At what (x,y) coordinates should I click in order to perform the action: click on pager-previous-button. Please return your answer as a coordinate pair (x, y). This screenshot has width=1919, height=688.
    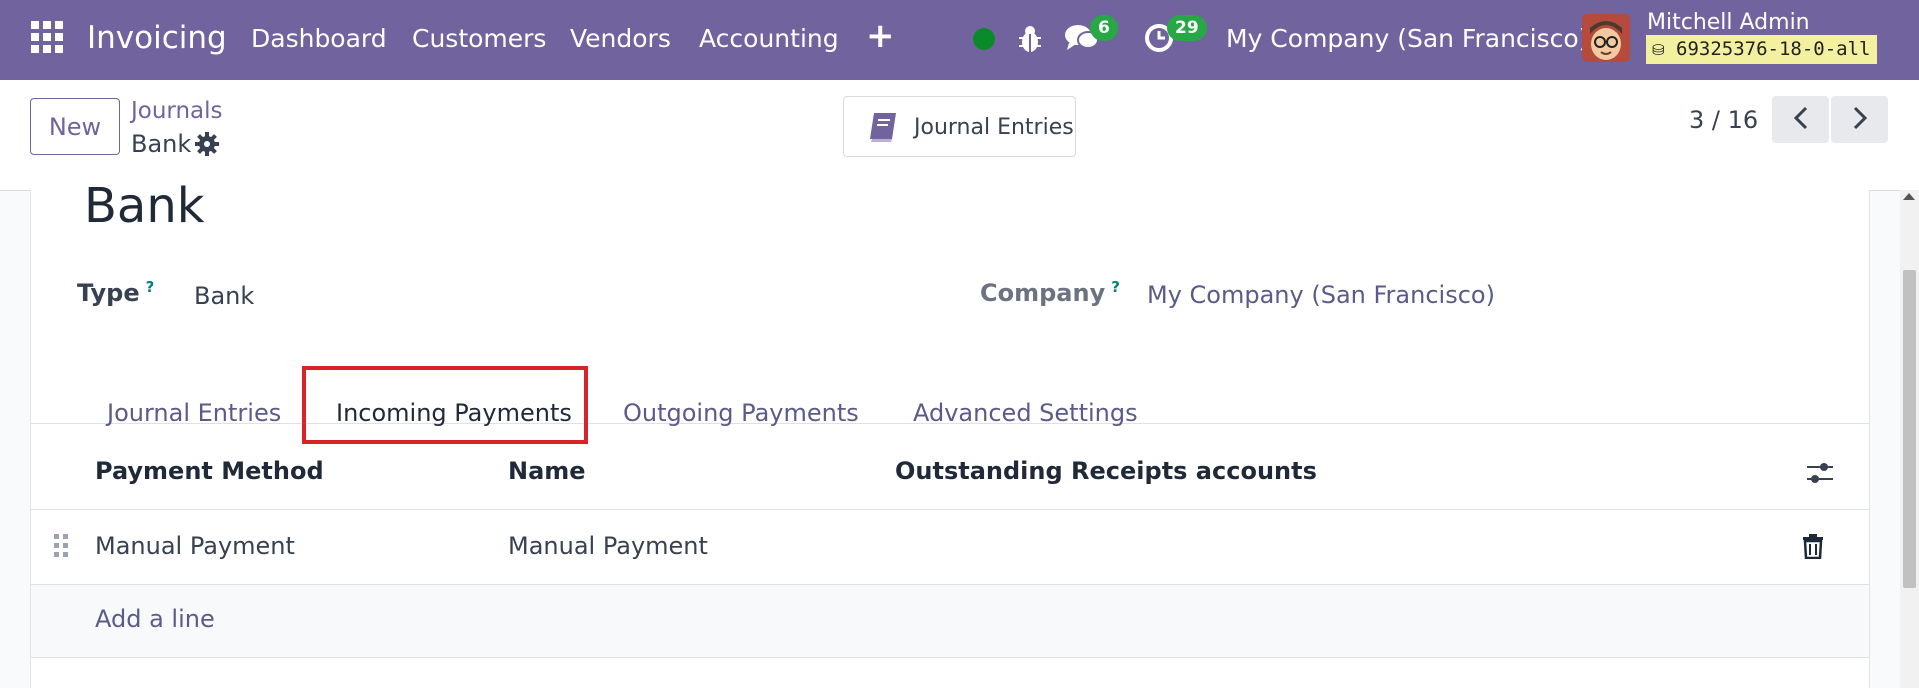
    Looking at the image, I should click on (1800, 119).